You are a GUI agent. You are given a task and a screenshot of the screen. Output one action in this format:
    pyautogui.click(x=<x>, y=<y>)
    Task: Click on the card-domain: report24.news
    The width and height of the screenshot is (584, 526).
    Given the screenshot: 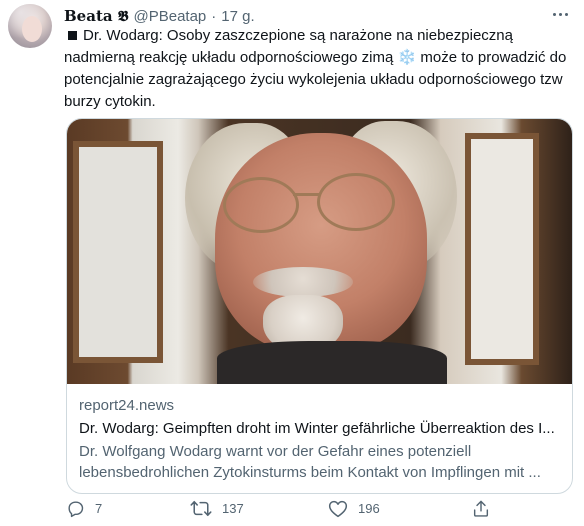 What is the action you would take?
    pyautogui.click(x=127, y=405)
    